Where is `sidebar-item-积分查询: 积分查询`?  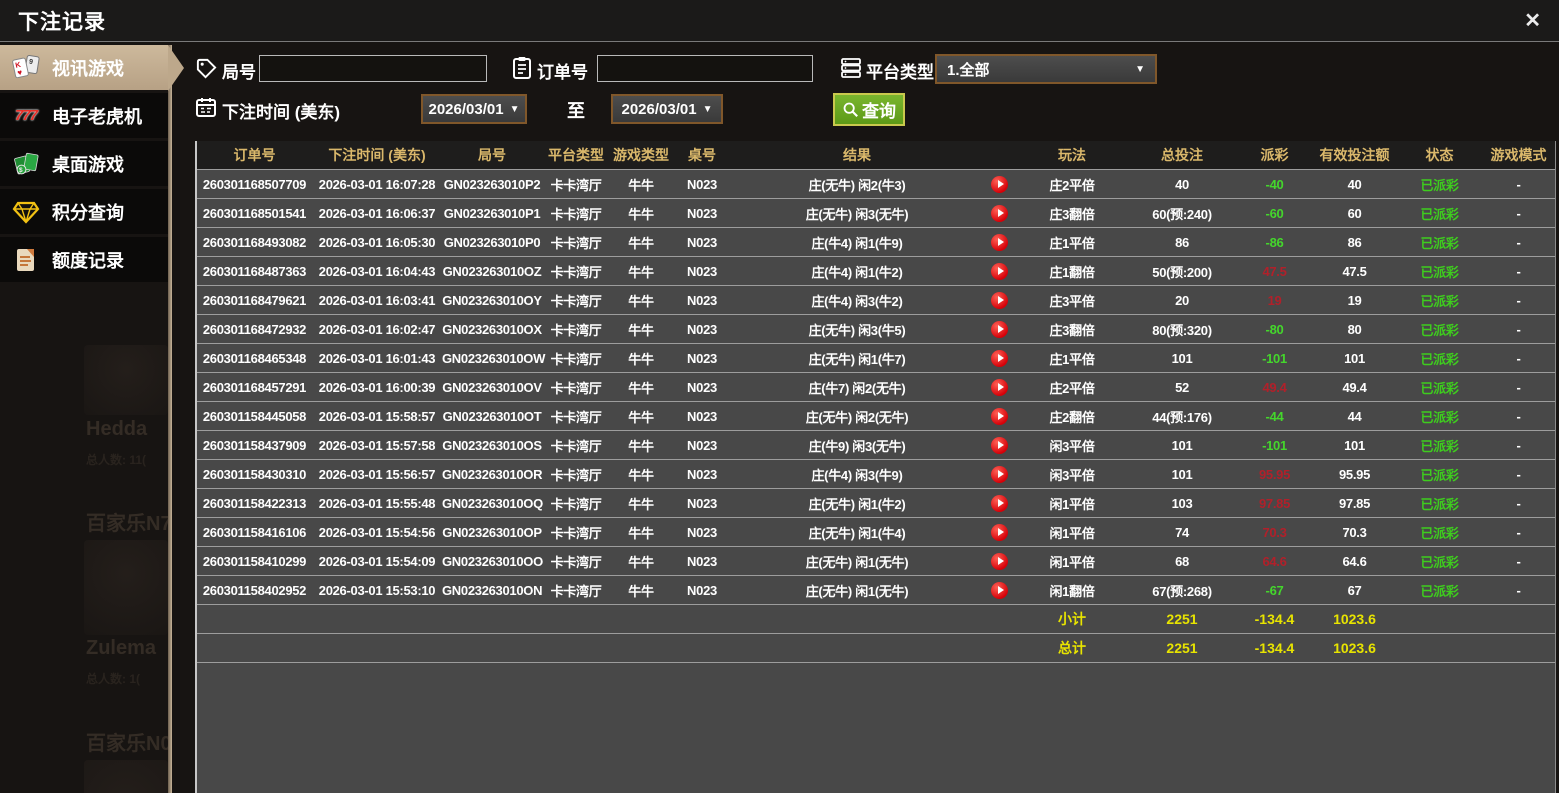 sidebar-item-积分查询: 积分查询 is located at coordinates (84, 211).